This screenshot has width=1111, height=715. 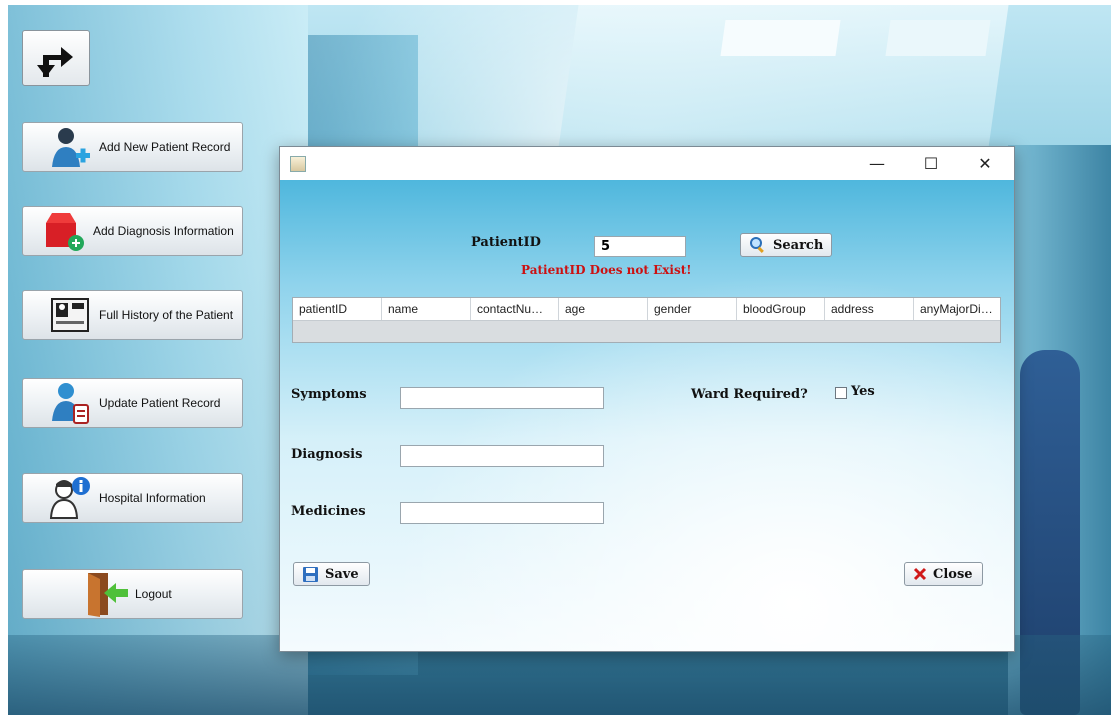 What do you see at coordinates (70, 498) in the screenshot?
I see `hospital-info-icon` at bounding box center [70, 498].